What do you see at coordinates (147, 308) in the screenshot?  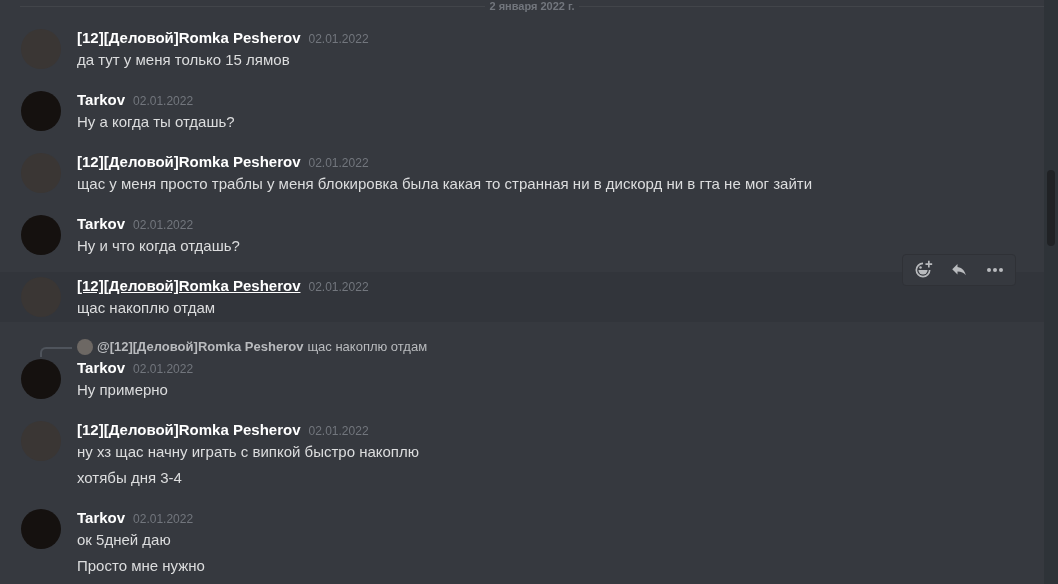 I see `message-text: щас накоплю отдам` at bounding box center [147, 308].